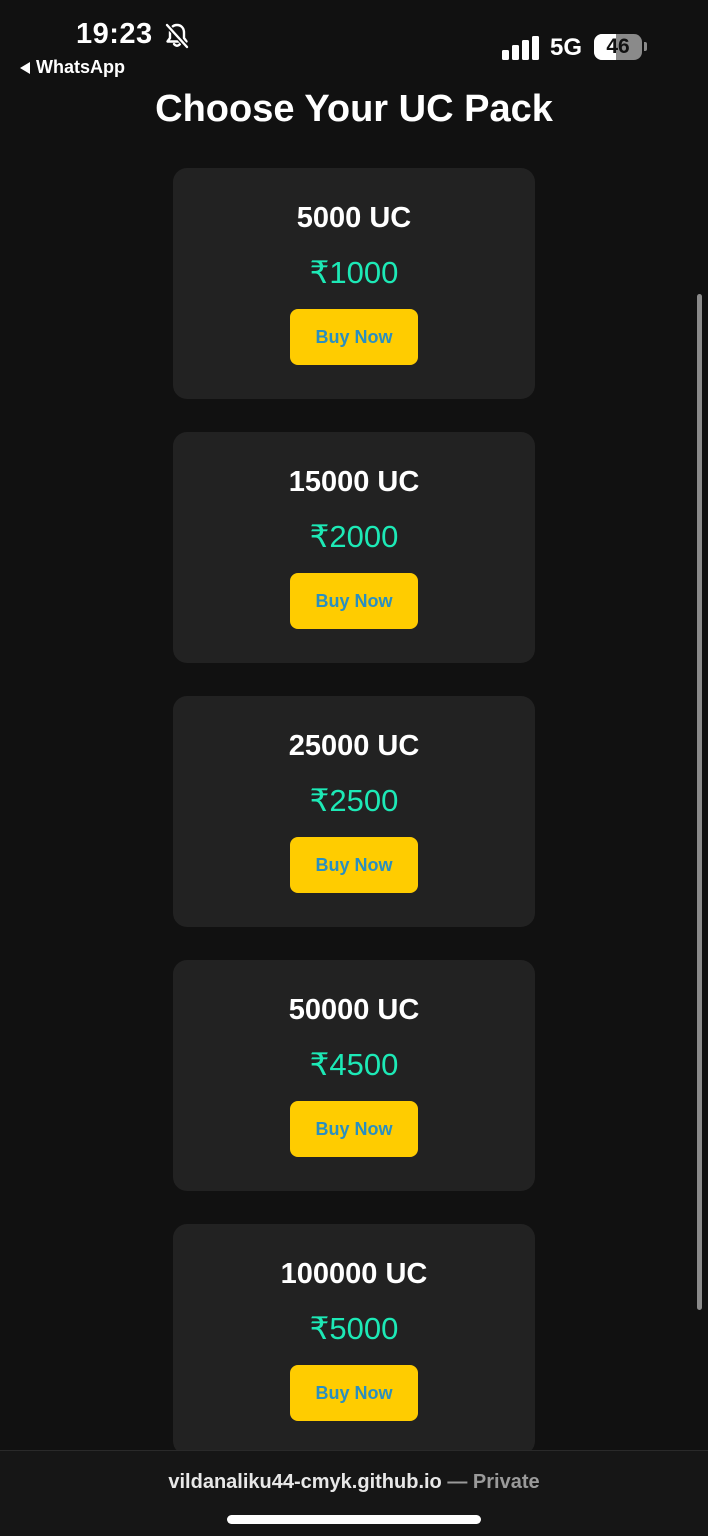 The image size is (708, 1536). I want to click on back-to-app-link: WhatsApp, so click(72, 67).